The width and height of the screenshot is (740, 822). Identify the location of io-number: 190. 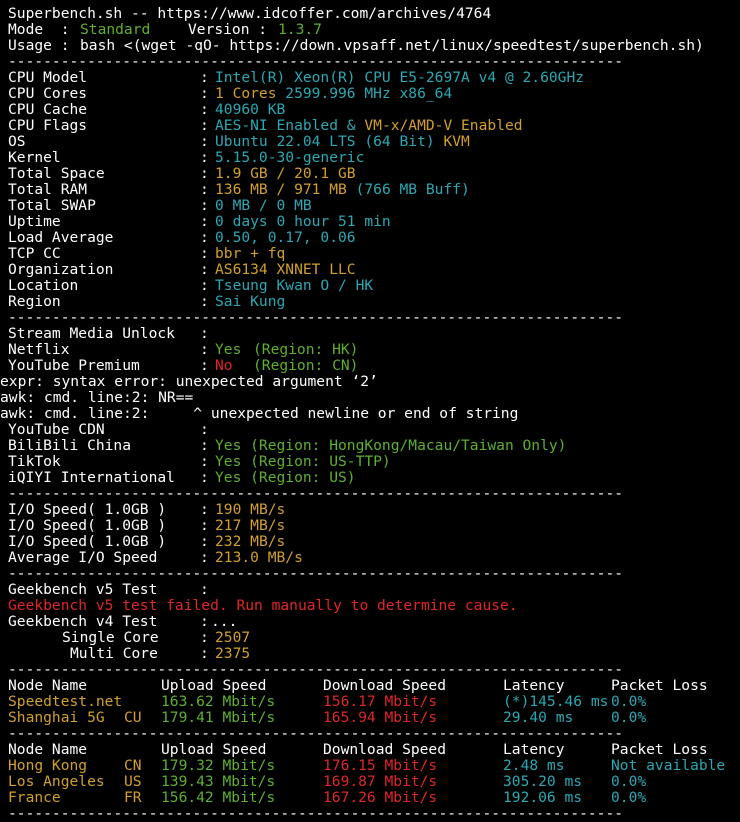
(228, 509).